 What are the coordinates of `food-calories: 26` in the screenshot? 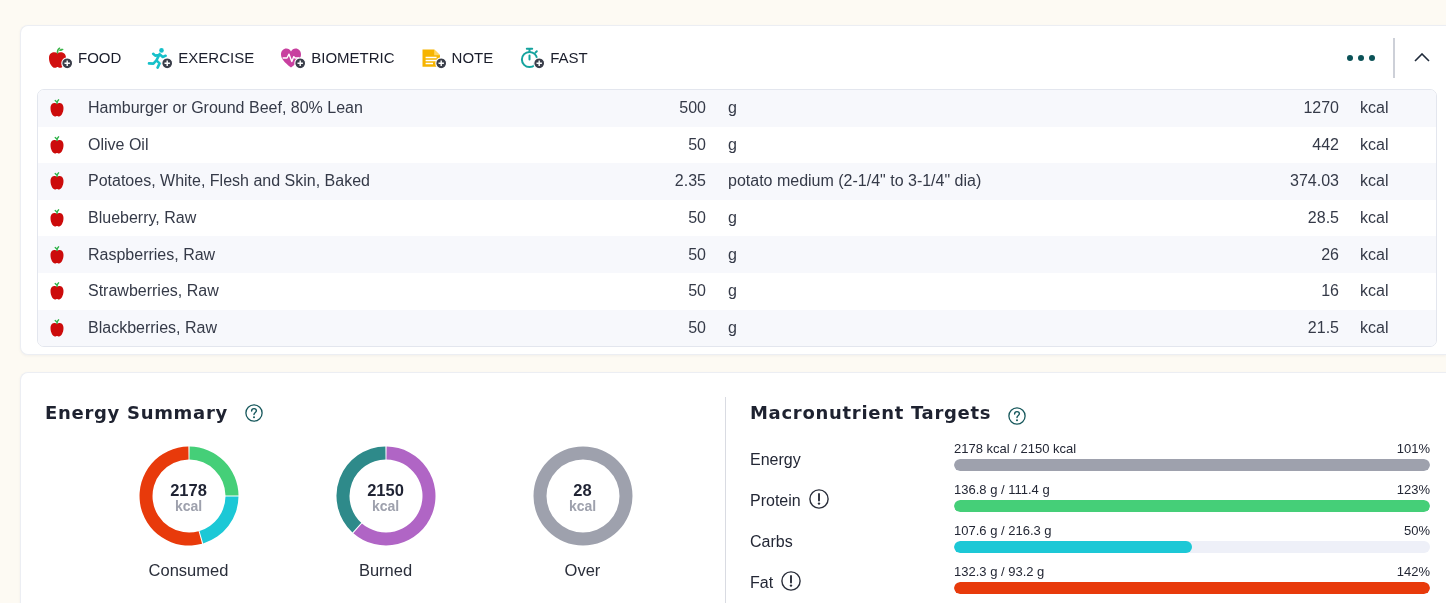 It's located at (1330, 254).